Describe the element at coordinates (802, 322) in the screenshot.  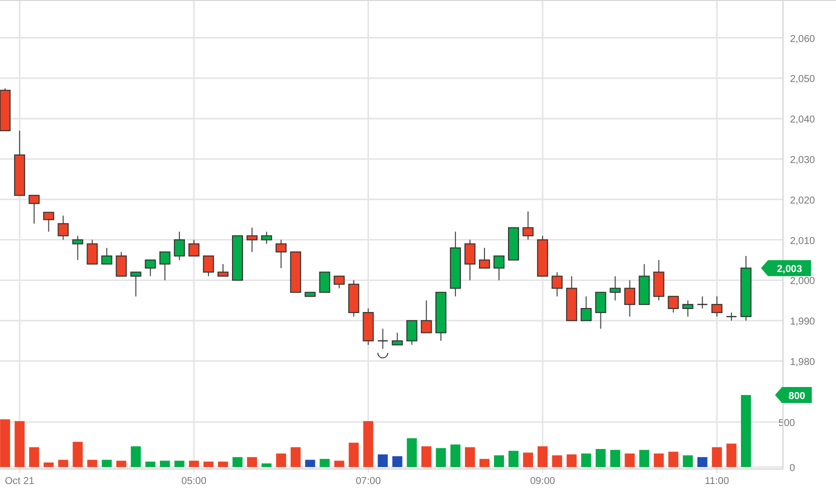
I see `axis-label: 1,990` at that location.